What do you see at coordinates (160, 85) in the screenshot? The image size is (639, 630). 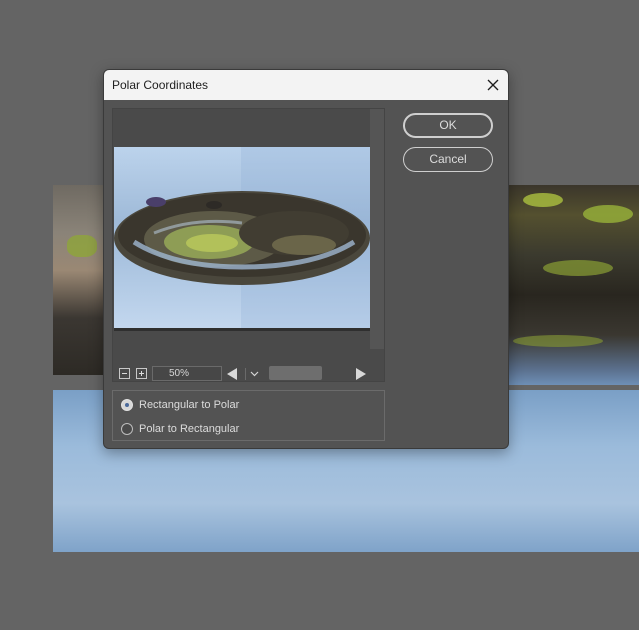 I see `dialog-title: Polar Coordinates` at bounding box center [160, 85].